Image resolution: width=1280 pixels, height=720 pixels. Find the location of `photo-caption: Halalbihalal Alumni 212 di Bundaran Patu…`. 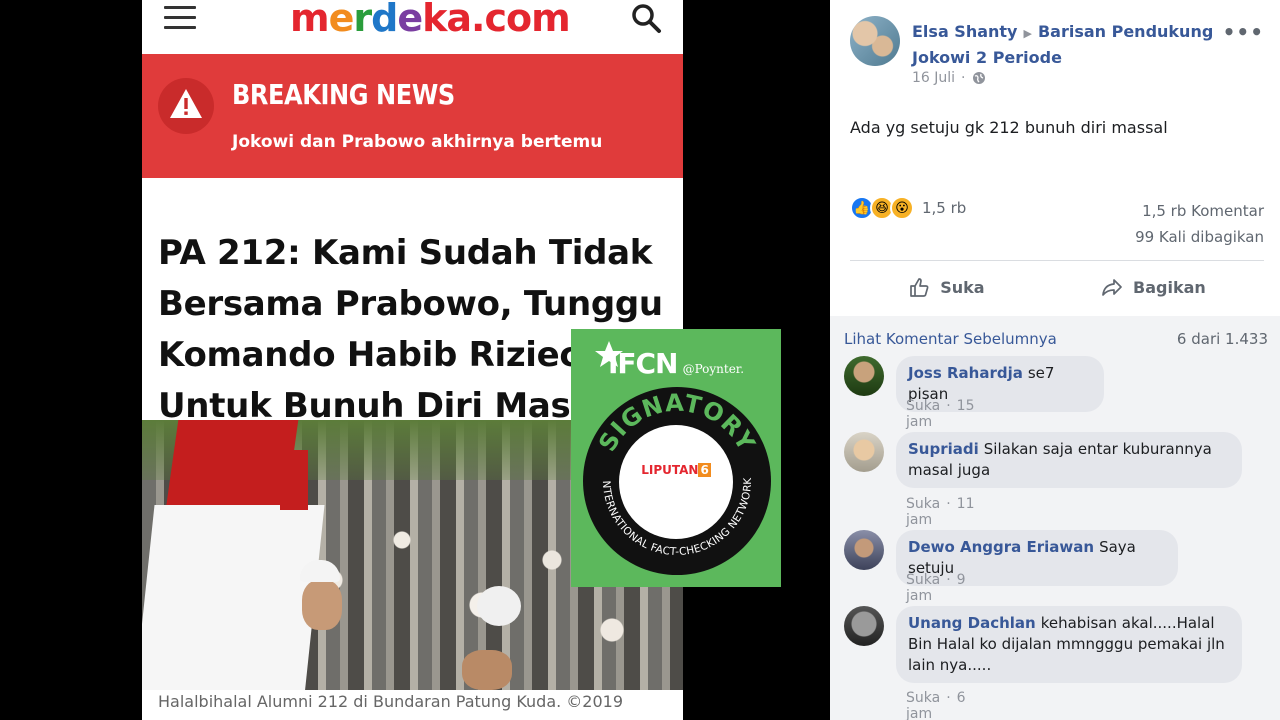

photo-caption: Halalbihalal Alumni 212 di Bundaran Patu… is located at coordinates (391, 701).